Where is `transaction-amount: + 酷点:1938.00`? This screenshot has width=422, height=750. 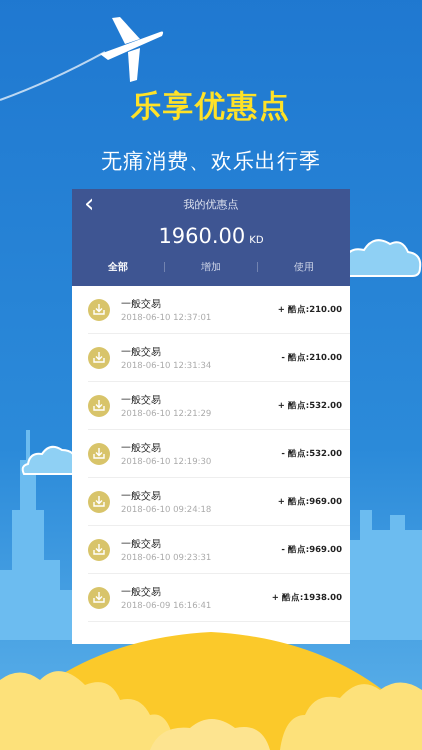
transaction-amount: + 酷点:1938.00 is located at coordinates (307, 598).